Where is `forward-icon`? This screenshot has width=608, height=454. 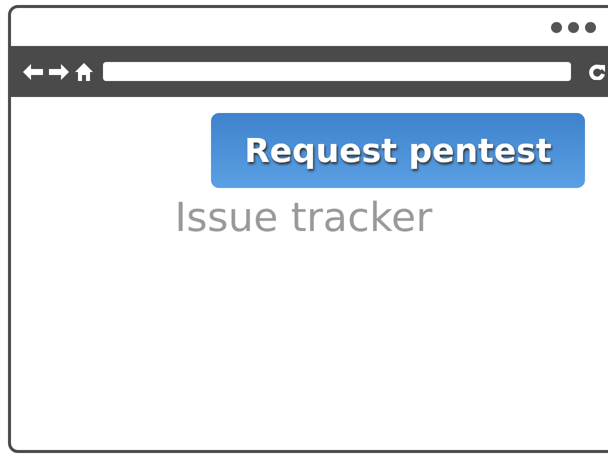
forward-icon is located at coordinates (59, 72).